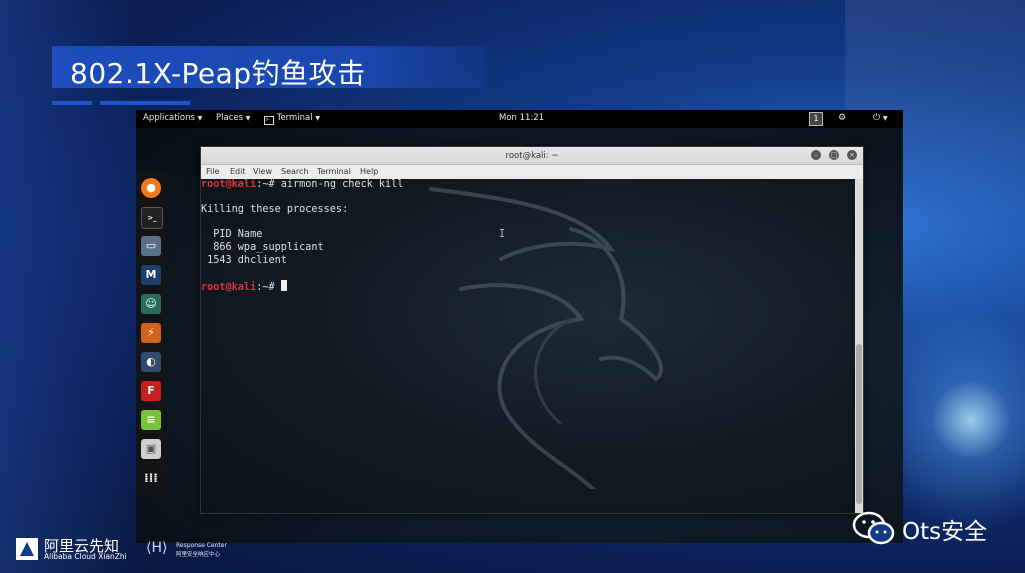  What do you see at coordinates (244, 260) in the screenshot?
I see `terminal-line: 1543 dhclient` at bounding box center [244, 260].